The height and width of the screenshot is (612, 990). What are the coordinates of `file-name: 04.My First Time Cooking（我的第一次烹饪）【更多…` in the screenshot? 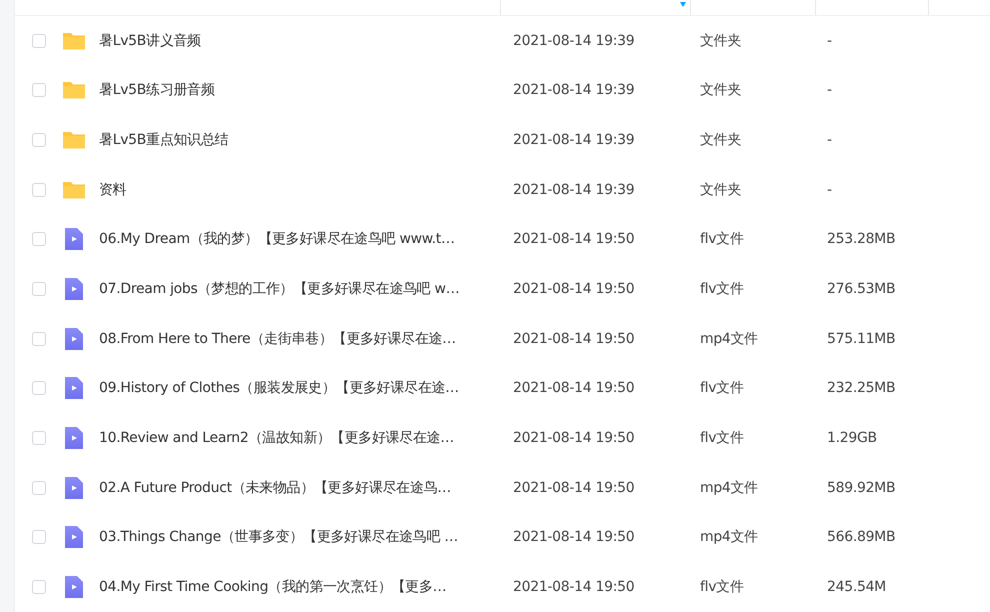 It's located at (306, 587).